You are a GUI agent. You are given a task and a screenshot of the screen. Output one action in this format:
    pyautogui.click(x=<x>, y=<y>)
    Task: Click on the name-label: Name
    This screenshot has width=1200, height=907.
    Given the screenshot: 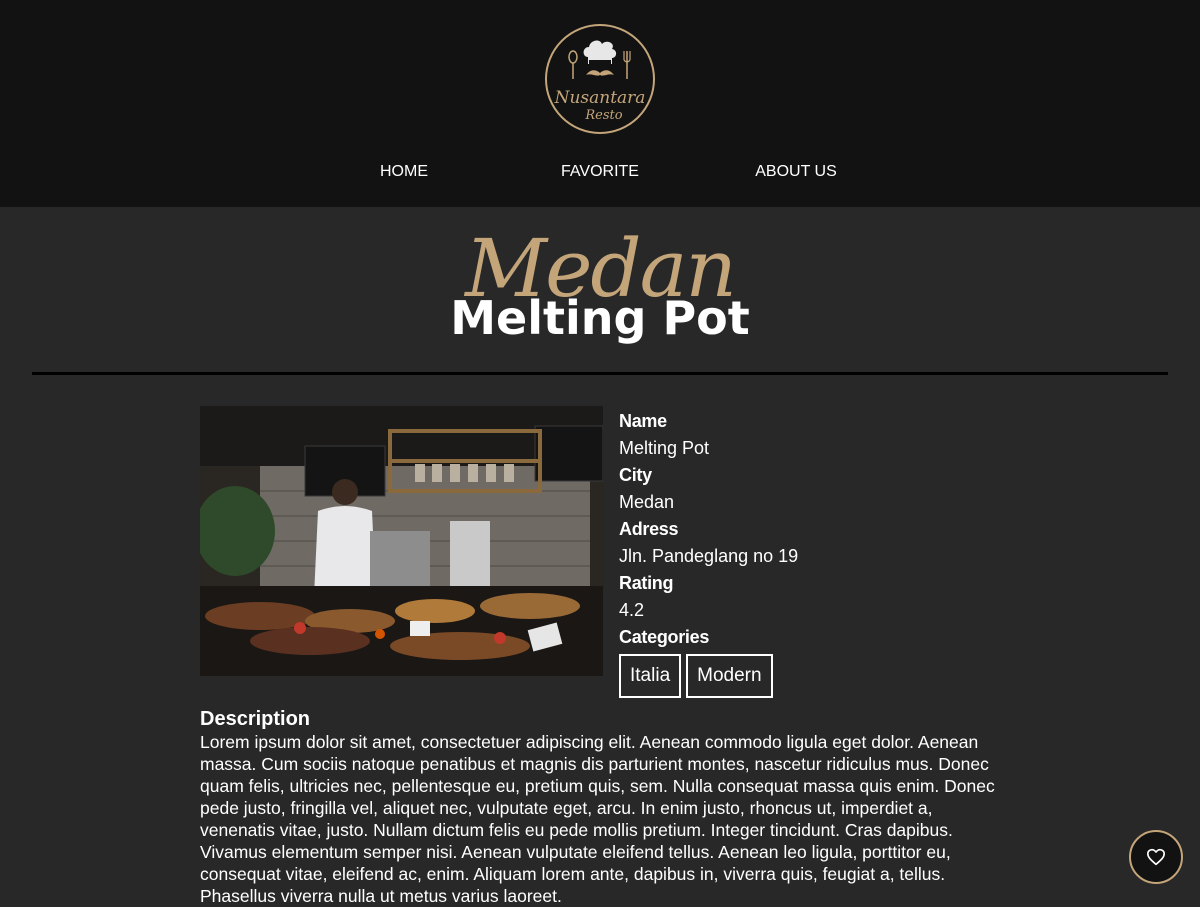 What is the action you would take?
    pyautogui.click(x=643, y=421)
    